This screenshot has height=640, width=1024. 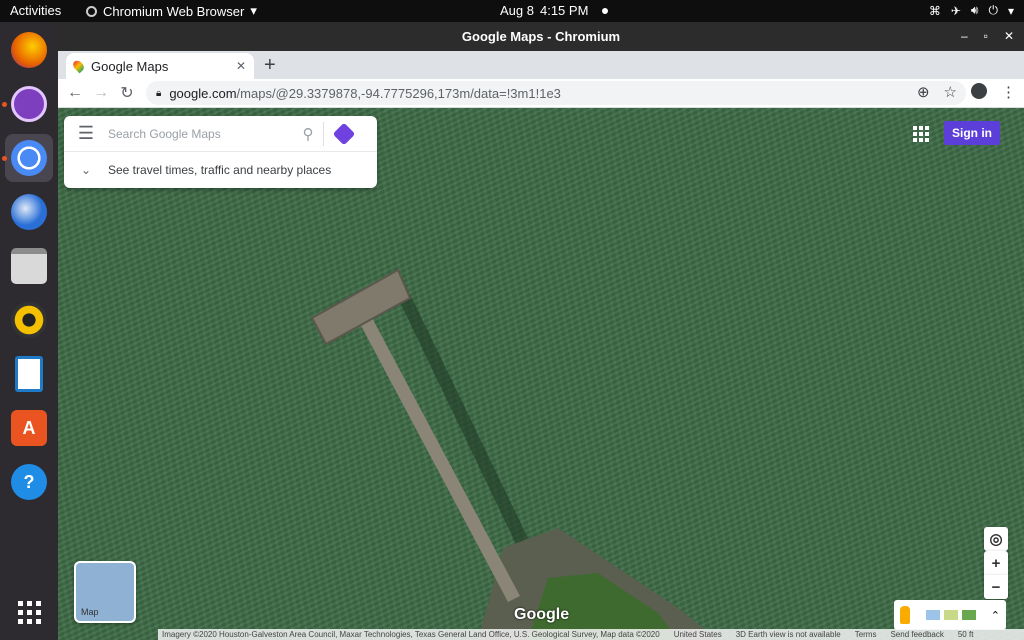 I want to click on speaker-icon, so click(x=29, y=320).